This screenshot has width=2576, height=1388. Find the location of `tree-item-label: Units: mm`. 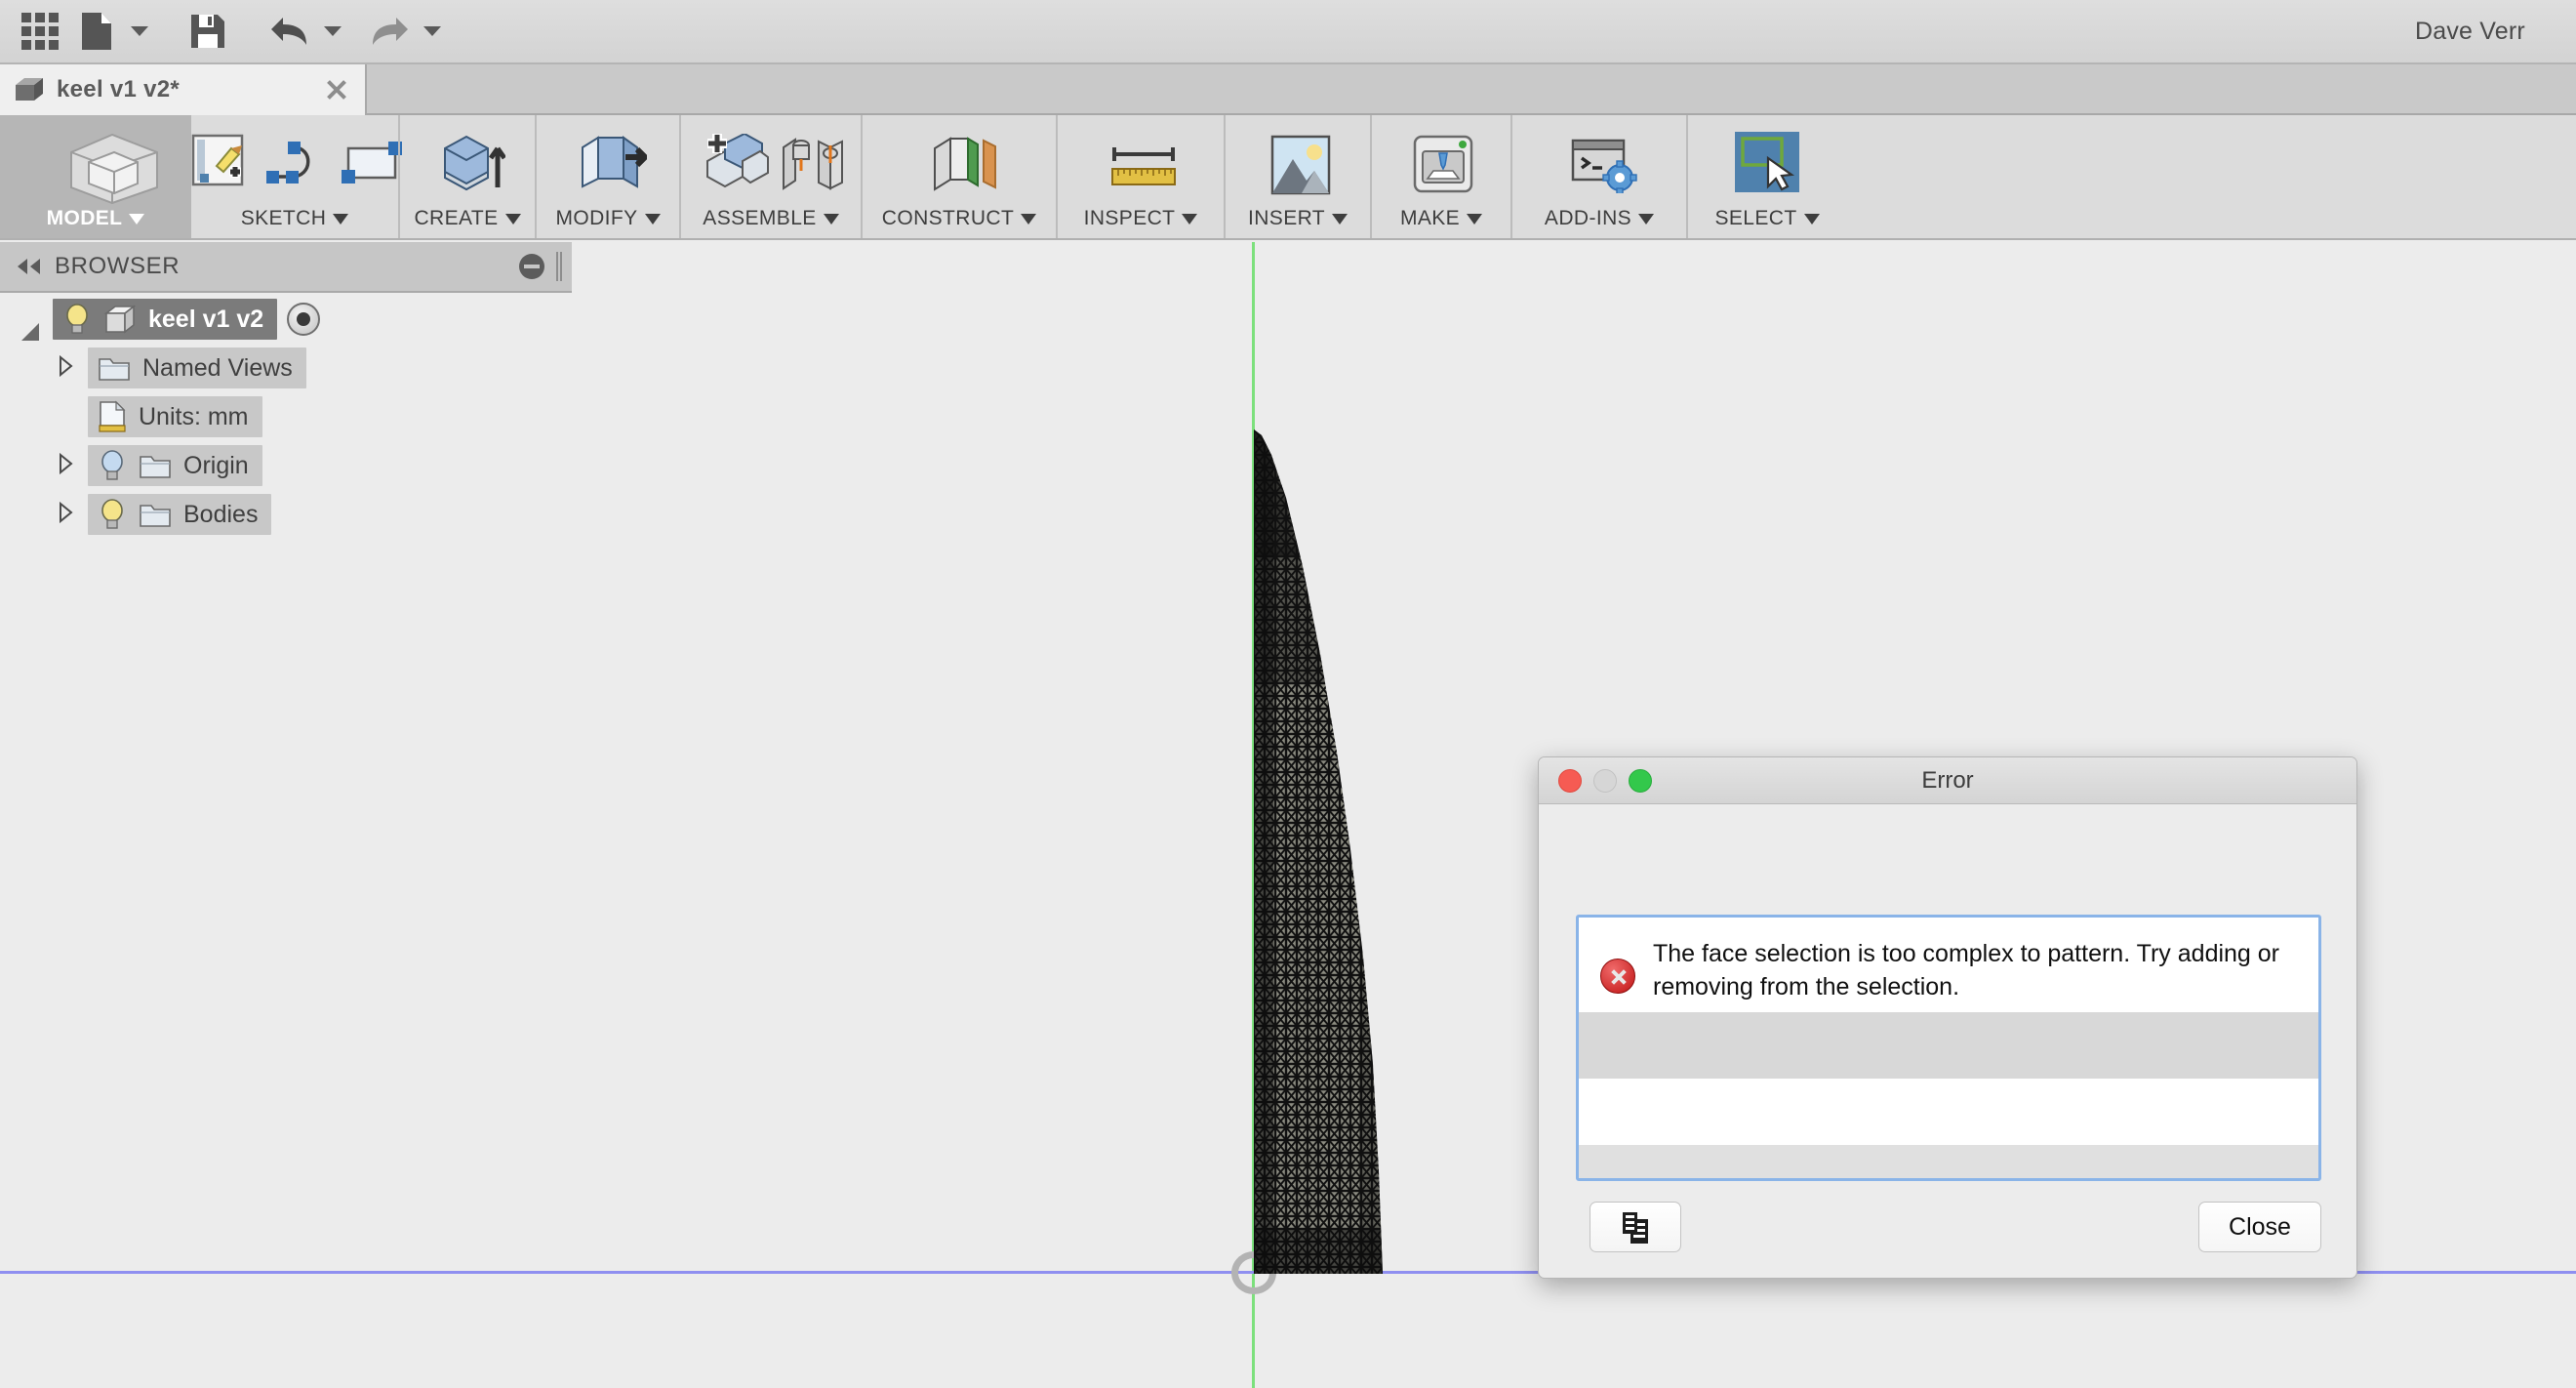

tree-item-label: Units: mm is located at coordinates (194, 416).